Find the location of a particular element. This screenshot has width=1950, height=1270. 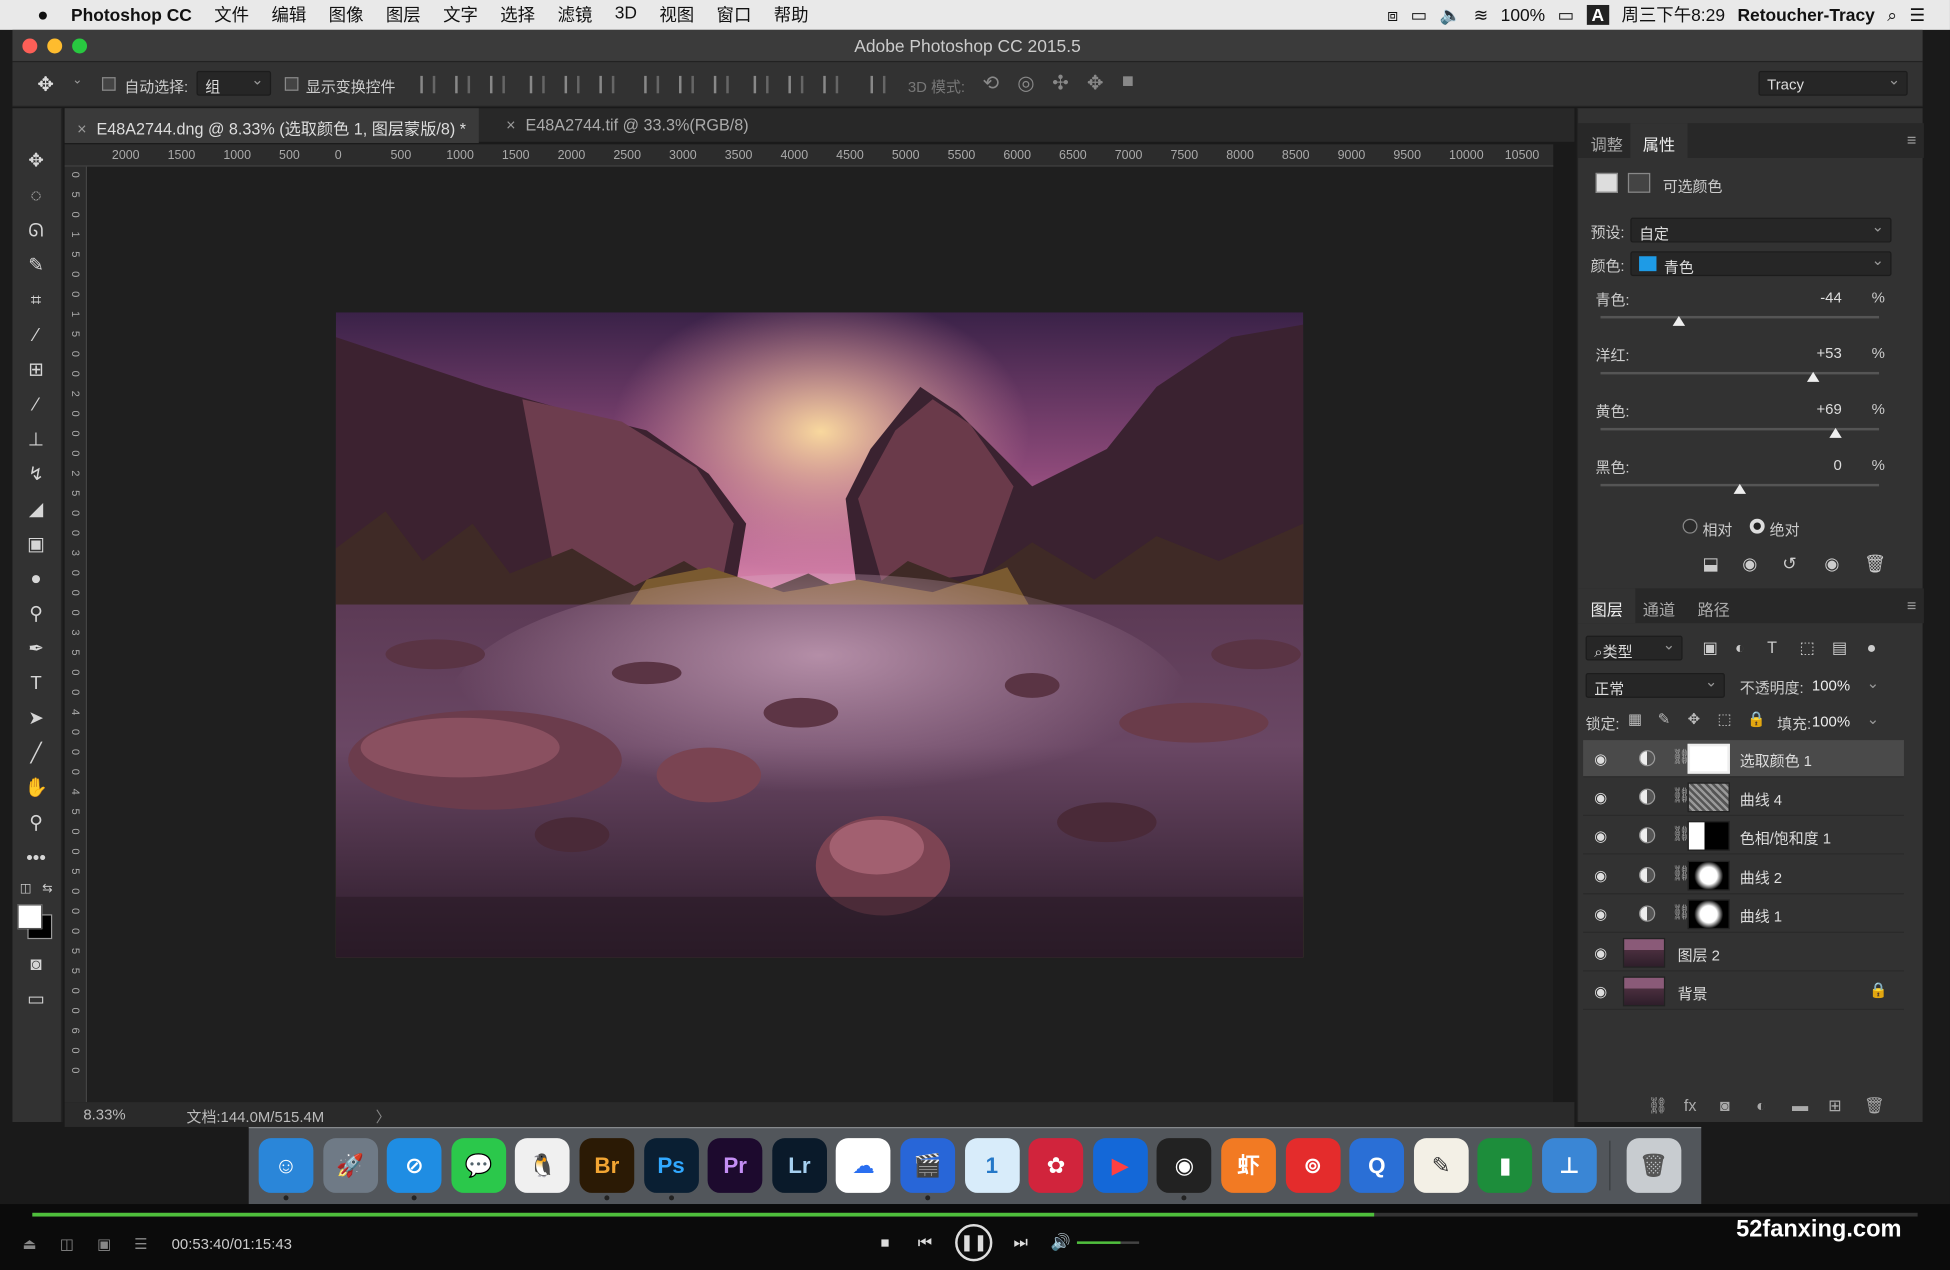

wechat-icon: 💬 is located at coordinates (478, 1165).